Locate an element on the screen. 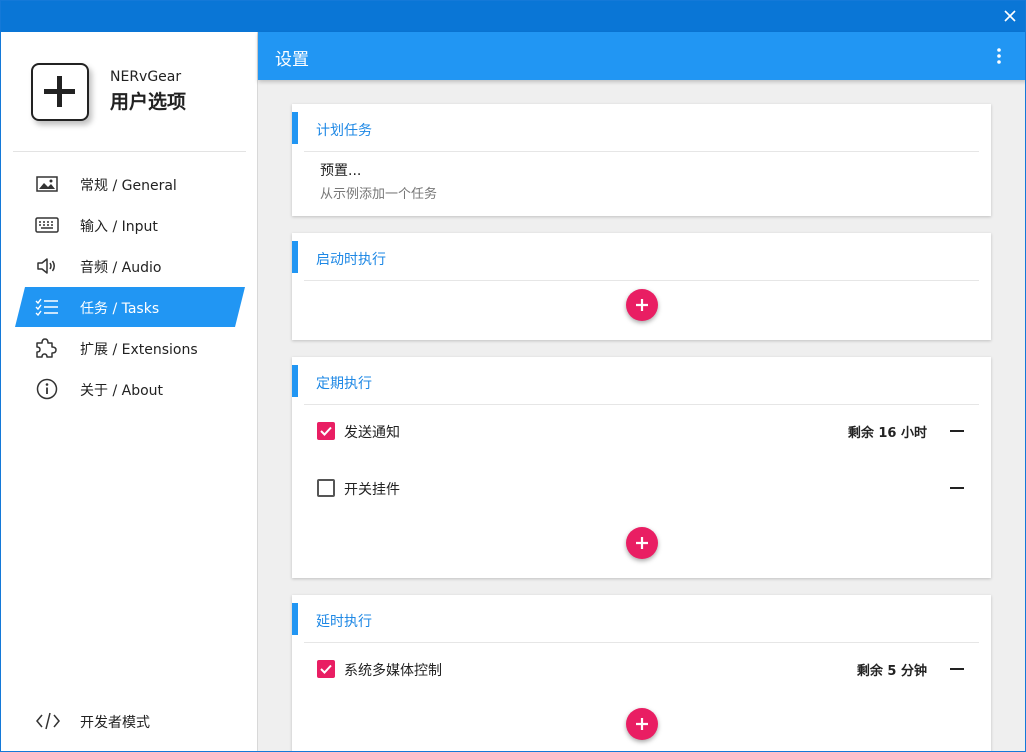  sidebar-item-tasks: 任务 / Tasks is located at coordinates (130, 307).